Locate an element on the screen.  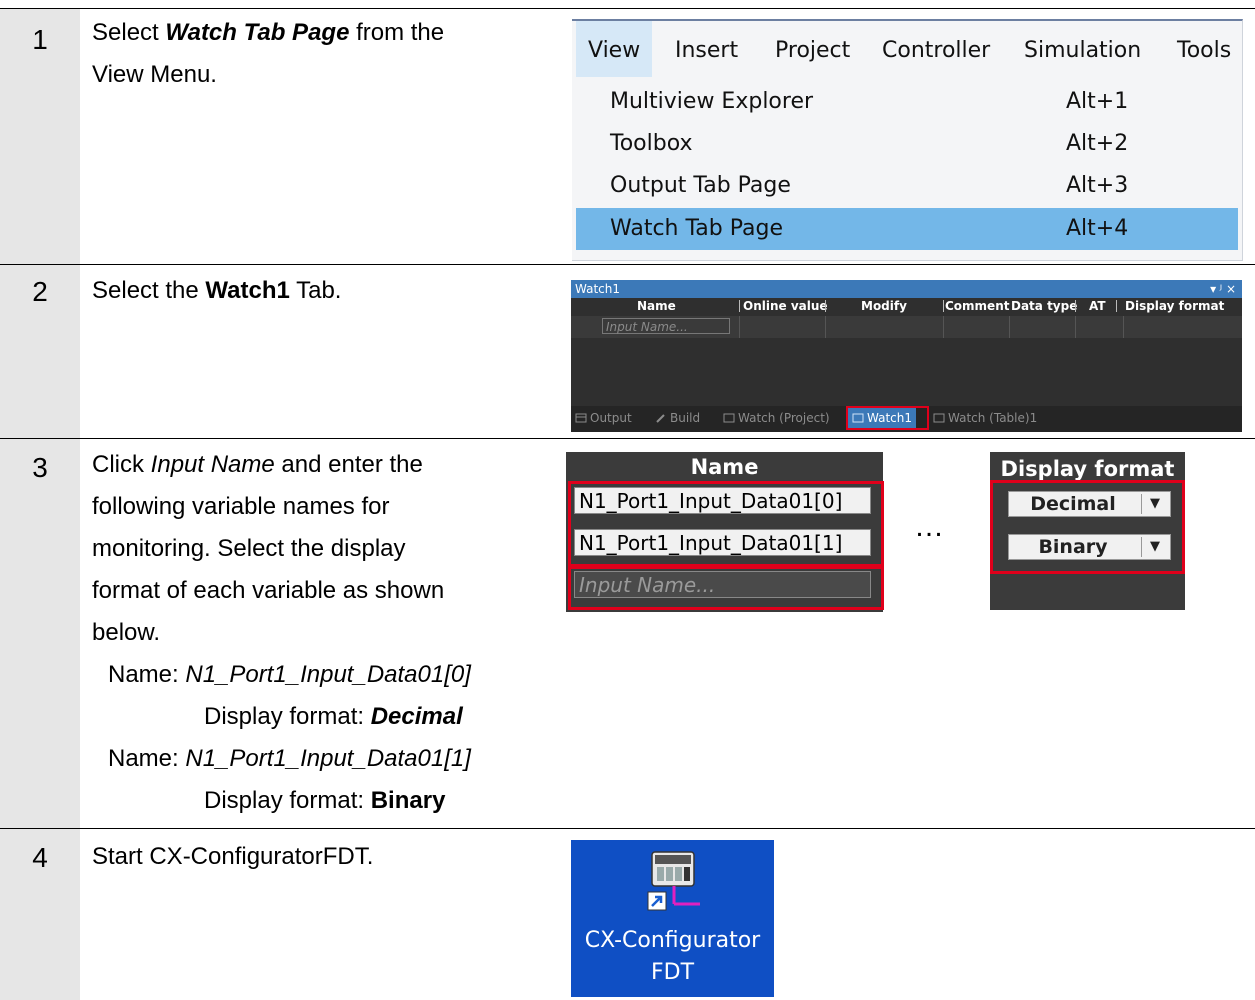
menu-item-label: Output Tab Page is located at coordinates (700, 185).